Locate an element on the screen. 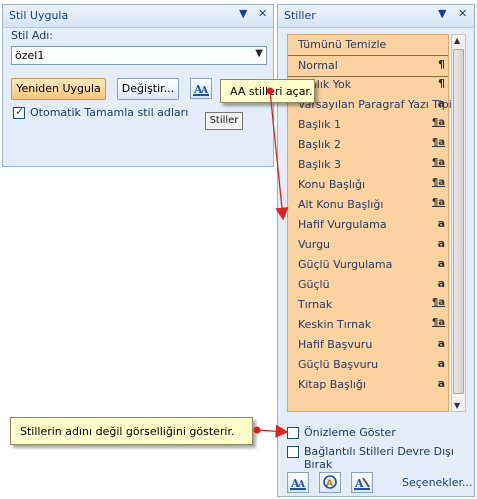 Image resolution: width=477 pixels, height=499 pixels. show-preview-checkbox is located at coordinates (293, 433).